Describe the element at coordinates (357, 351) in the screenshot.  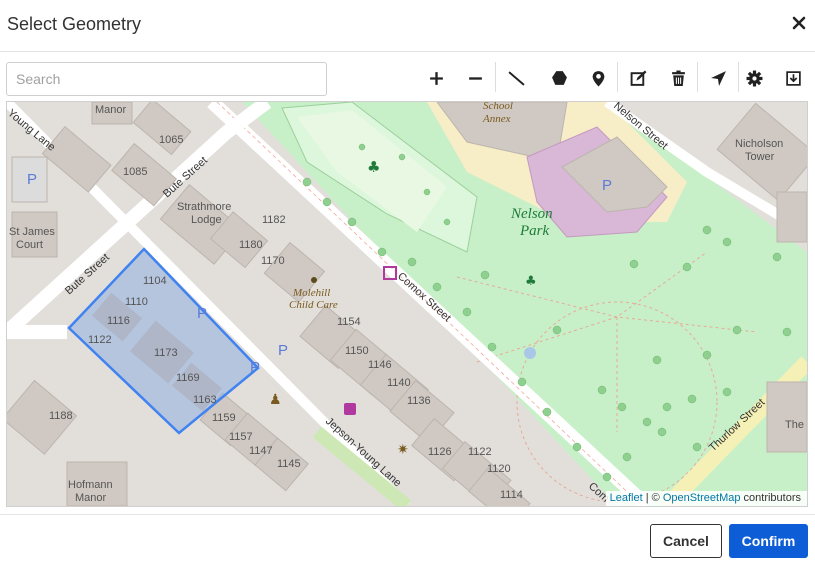
I see `map-label: 1150` at that location.